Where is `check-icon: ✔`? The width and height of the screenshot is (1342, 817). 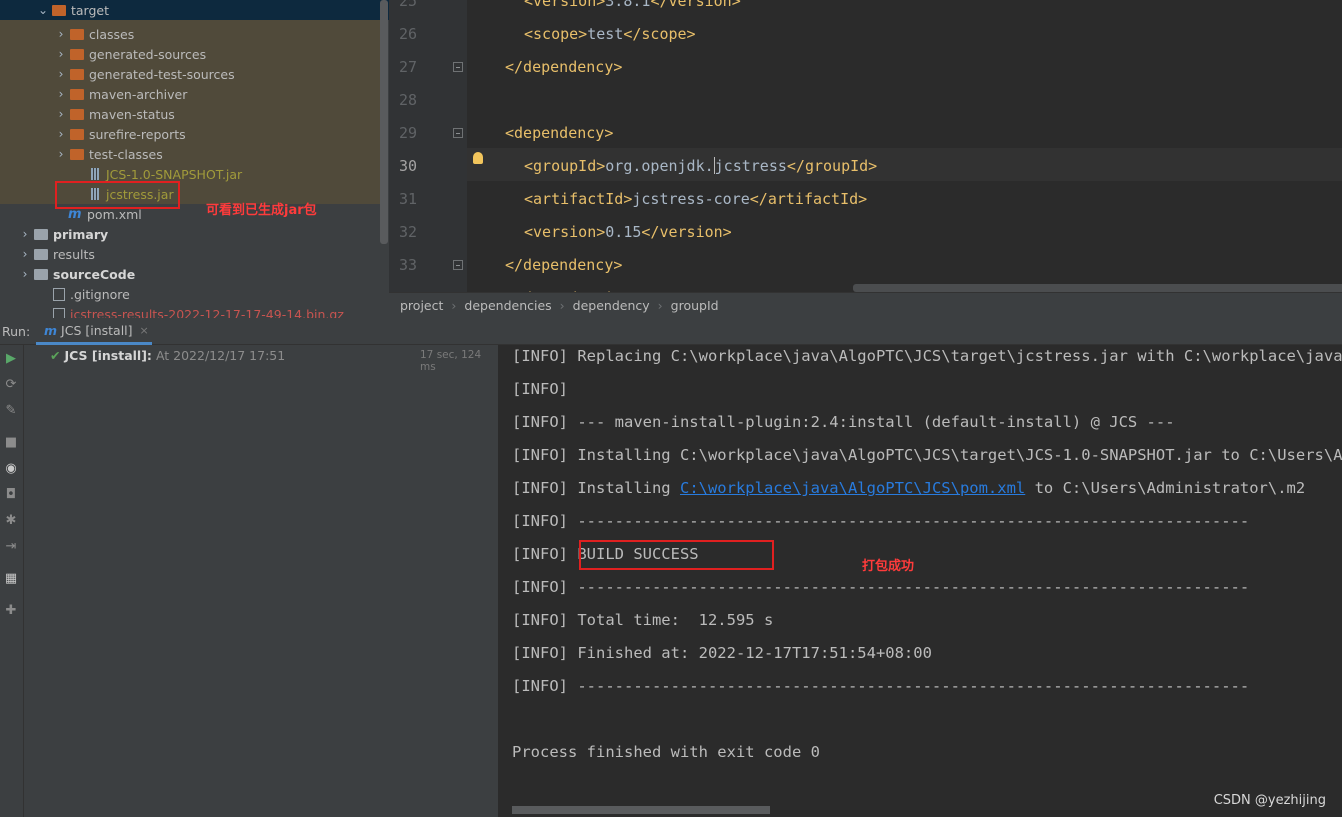
check-icon: ✔ is located at coordinates (55, 355).